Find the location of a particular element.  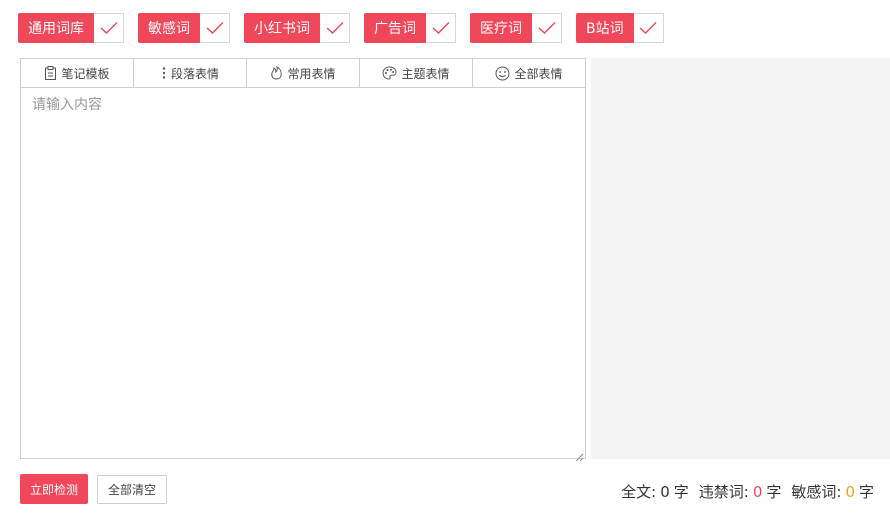

fire-icon is located at coordinates (276, 73).